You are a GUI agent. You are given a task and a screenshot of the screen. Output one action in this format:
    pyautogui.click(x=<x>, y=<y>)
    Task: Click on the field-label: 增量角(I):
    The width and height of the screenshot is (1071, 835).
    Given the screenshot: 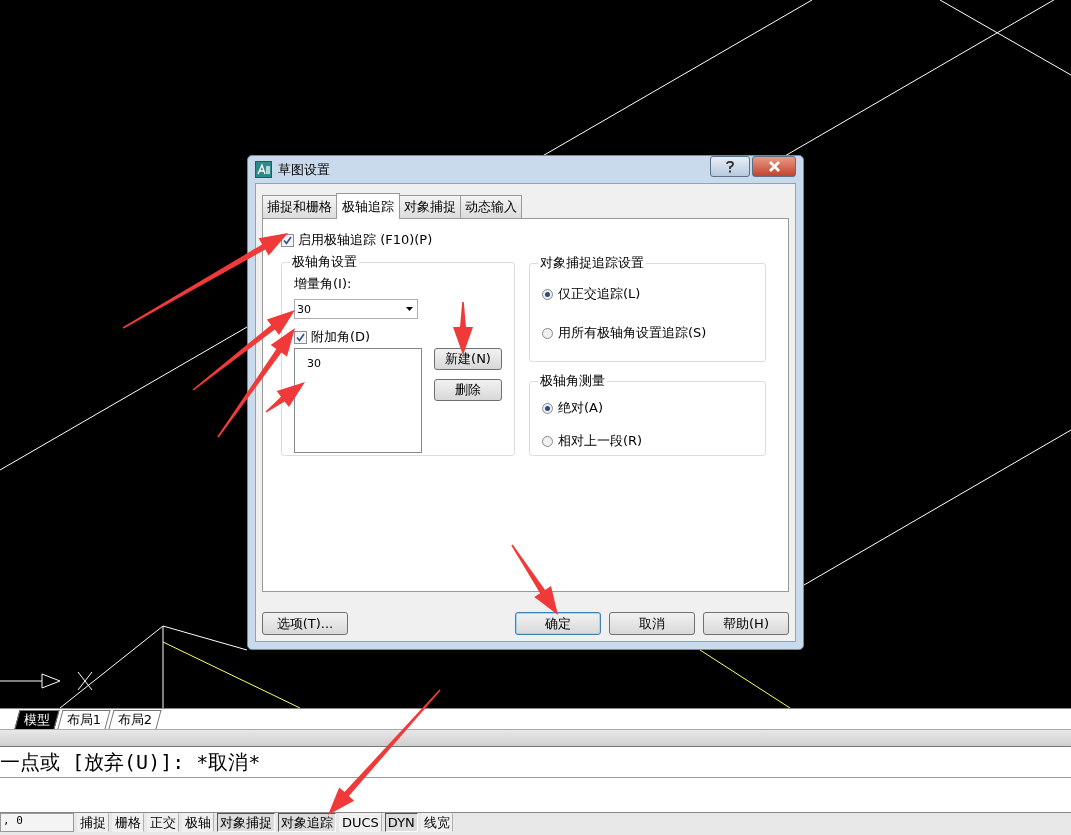 What is the action you would take?
    pyautogui.click(x=323, y=284)
    